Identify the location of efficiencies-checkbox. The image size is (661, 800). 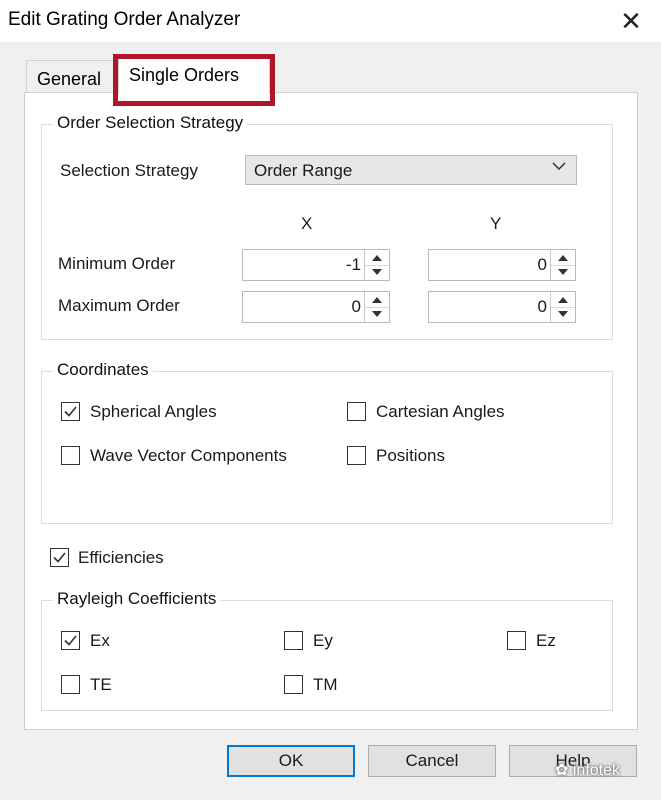
(59, 557).